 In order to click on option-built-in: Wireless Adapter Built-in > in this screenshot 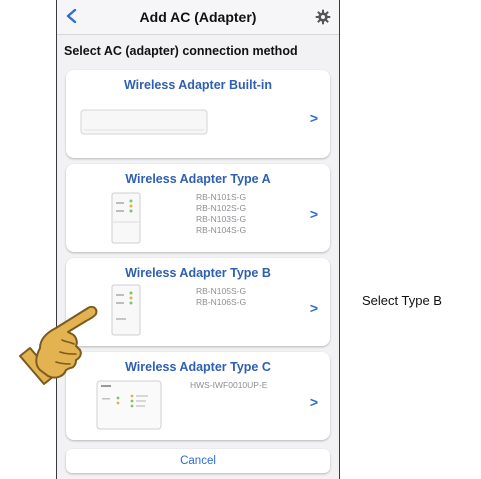, I will do `click(198, 114)`.